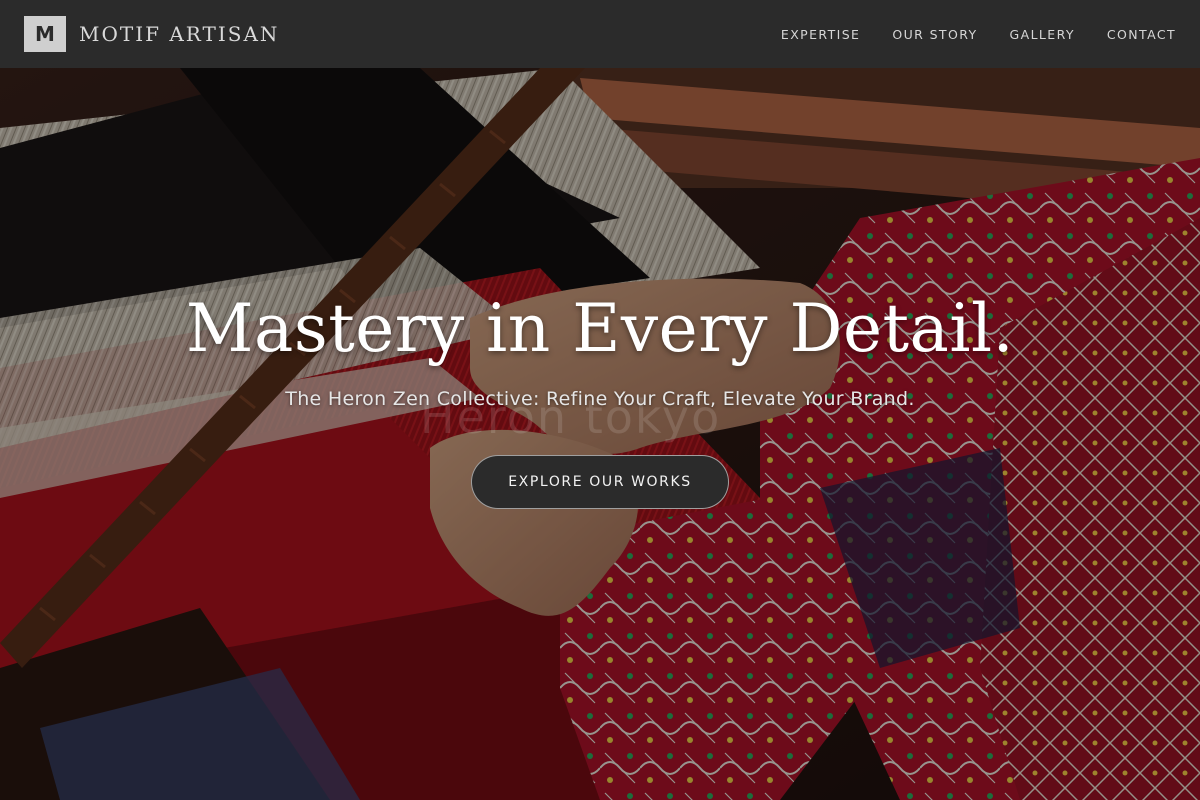 The image size is (1200, 800). What do you see at coordinates (600, 328) in the screenshot?
I see `hero-title: Mastery in Every Detail.` at bounding box center [600, 328].